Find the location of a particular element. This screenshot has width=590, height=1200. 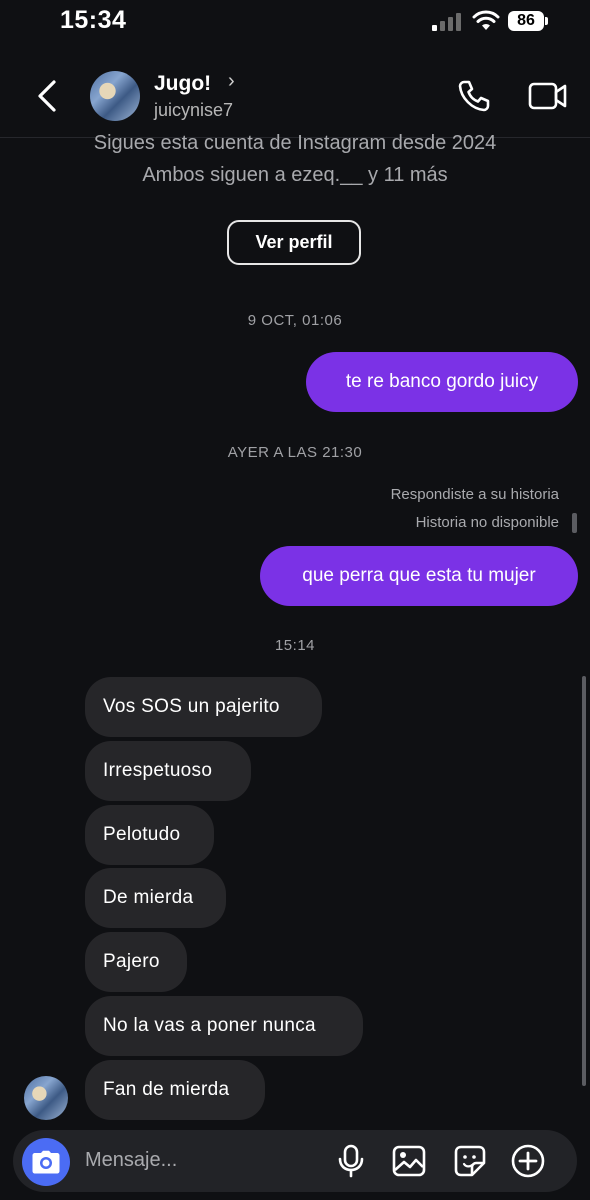

timestamp: AYER A LAS 21:30 is located at coordinates (295, 452).